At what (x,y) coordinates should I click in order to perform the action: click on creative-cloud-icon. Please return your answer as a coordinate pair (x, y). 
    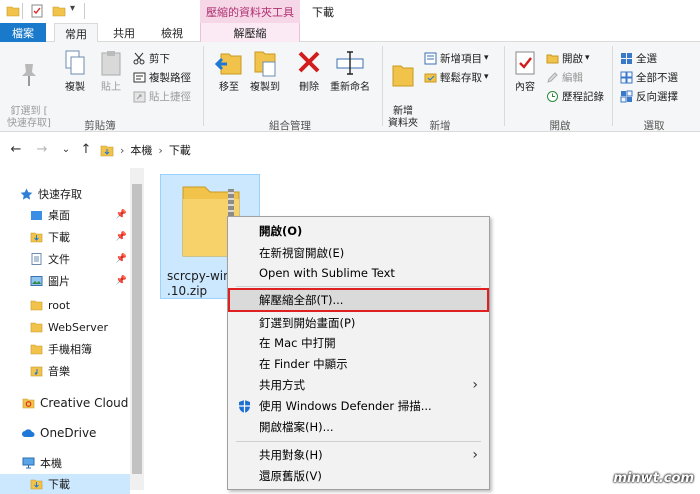
    Looking at the image, I should click on (28, 403).